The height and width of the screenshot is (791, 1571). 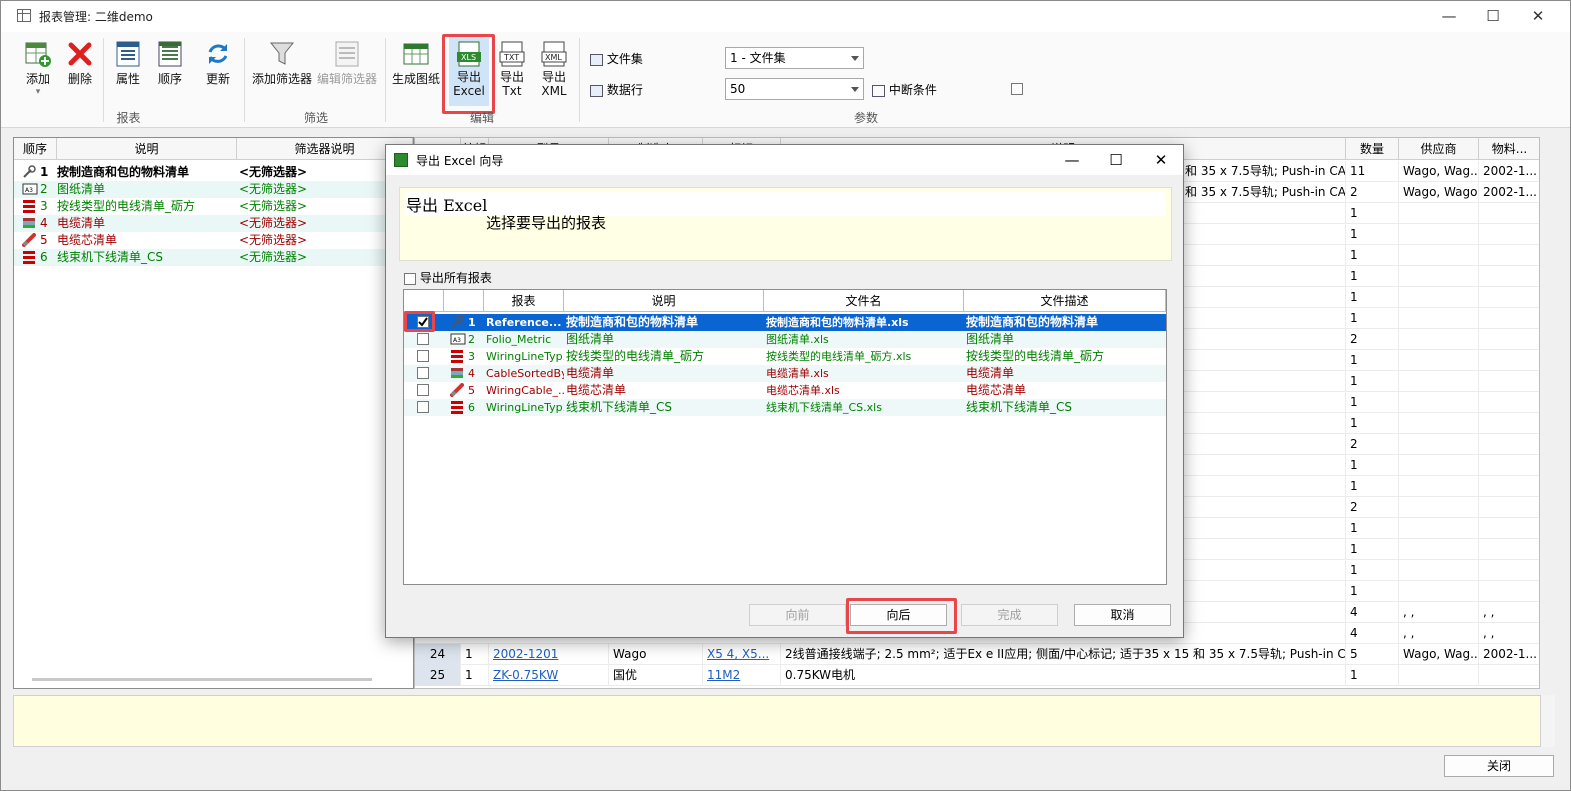 What do you see at coordinates (1063, 675) in the screenshot?
I see `row-desc: 0.75KW电机` at bounding box center [1063, 675].